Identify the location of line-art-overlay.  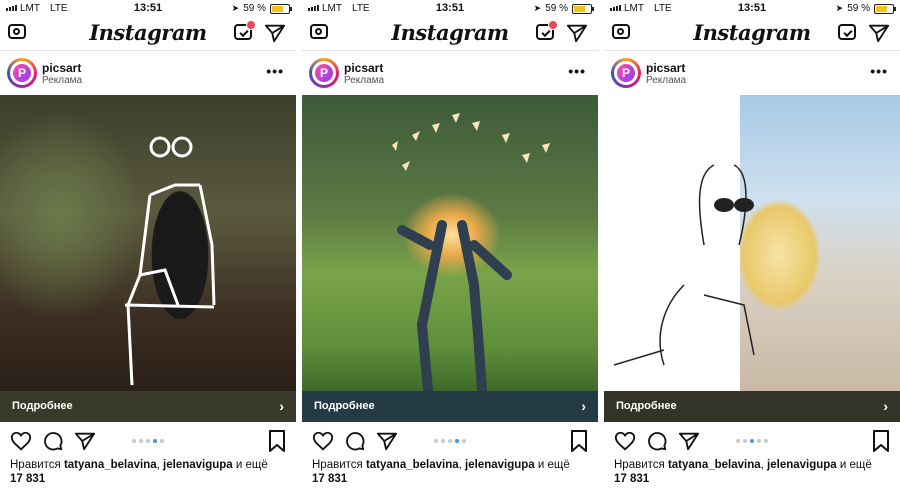
(684, 265).